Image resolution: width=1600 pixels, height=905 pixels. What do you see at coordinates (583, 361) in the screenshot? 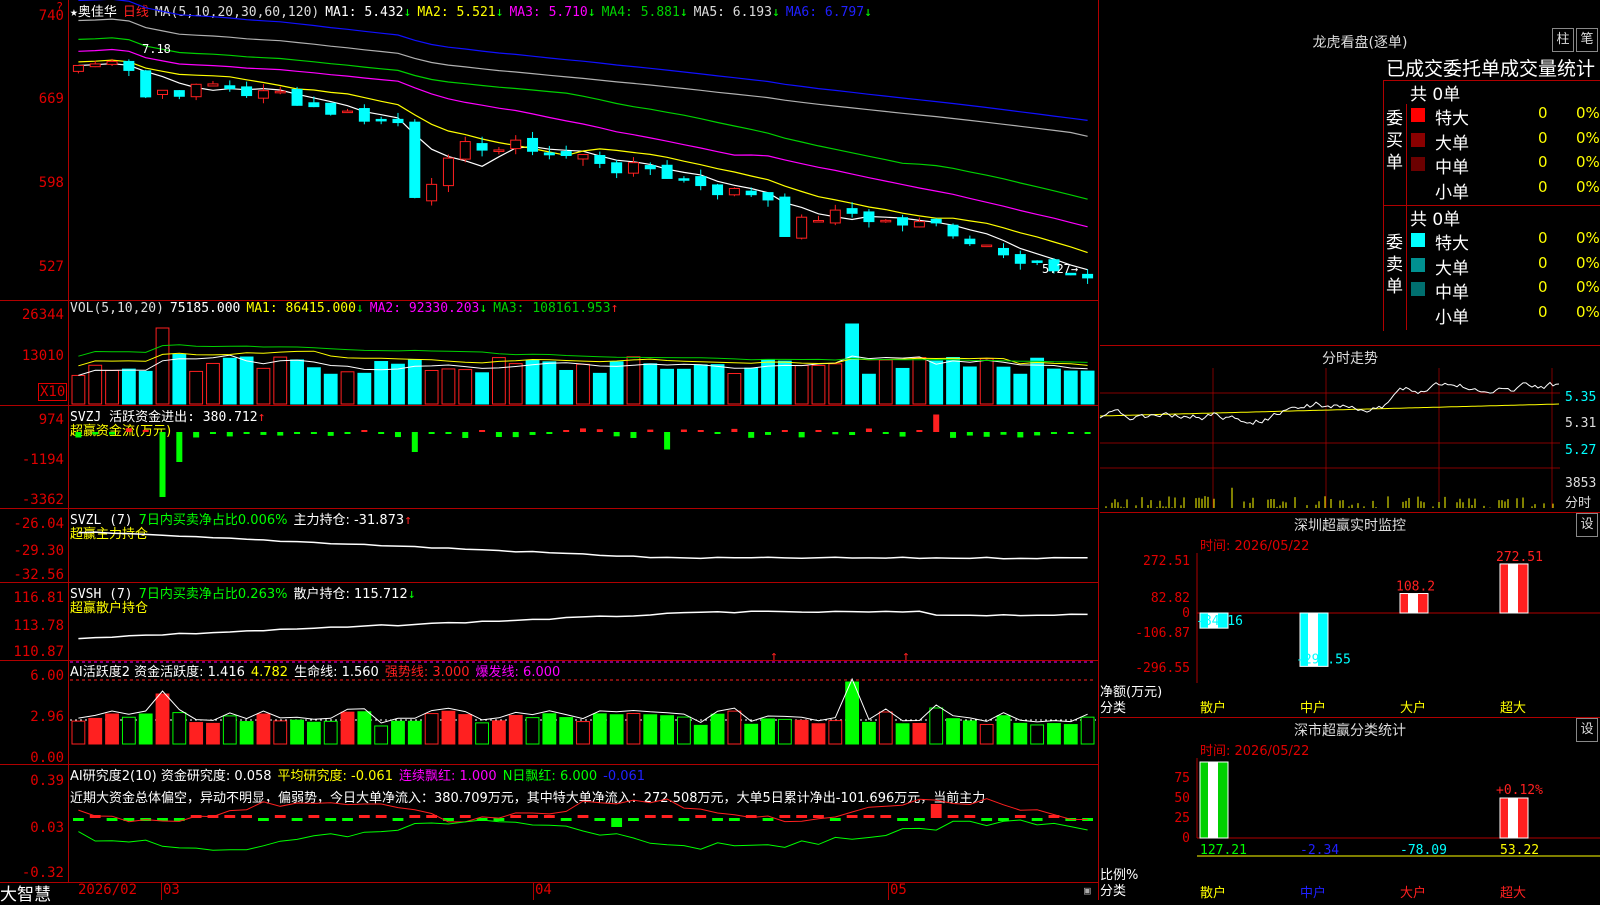
I see `volume-chart` at bounding box center [583, 361].